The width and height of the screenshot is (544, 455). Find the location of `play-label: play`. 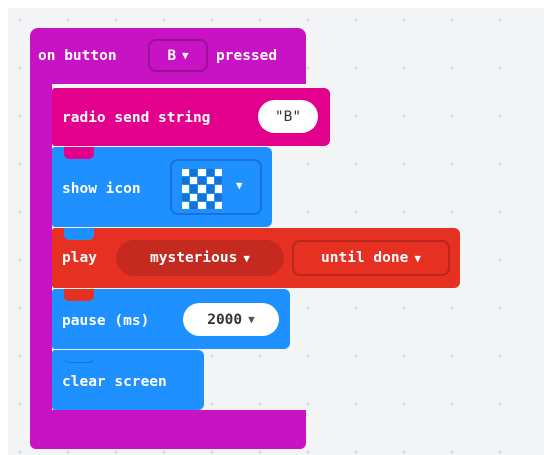

play-label: play is located at coordinates (79, 258).